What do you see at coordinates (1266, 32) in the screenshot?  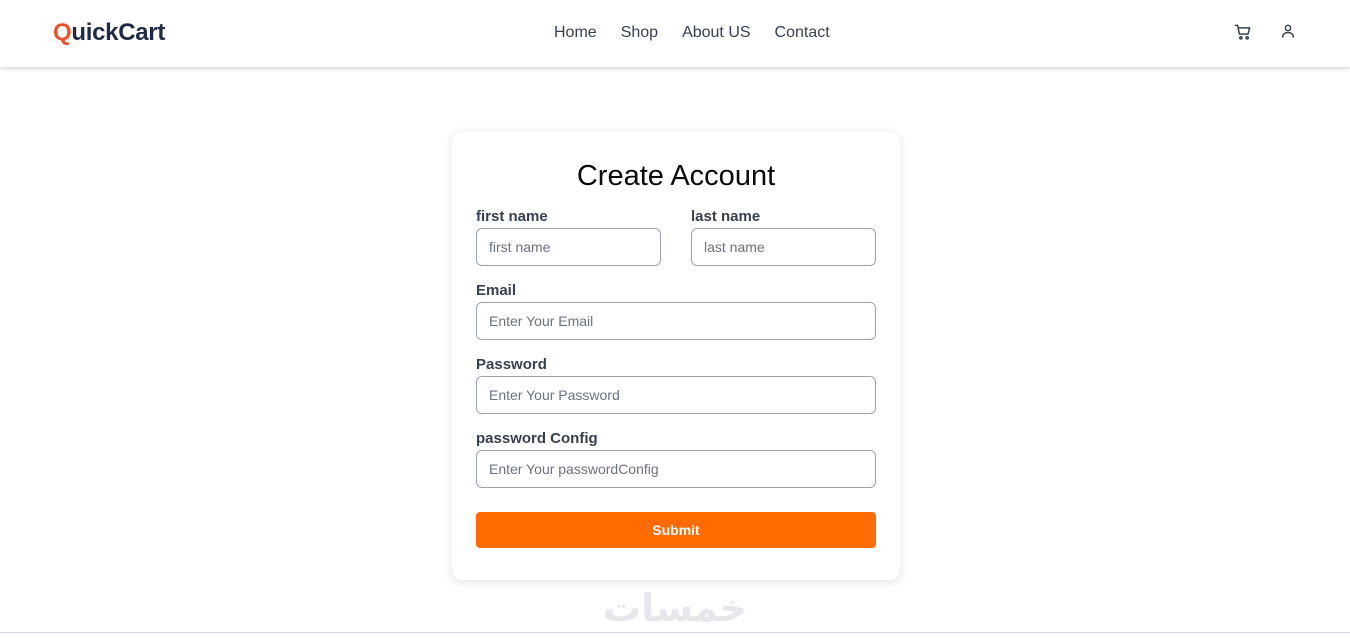 I see `nav-icons` at bounding box center [1266, 32].